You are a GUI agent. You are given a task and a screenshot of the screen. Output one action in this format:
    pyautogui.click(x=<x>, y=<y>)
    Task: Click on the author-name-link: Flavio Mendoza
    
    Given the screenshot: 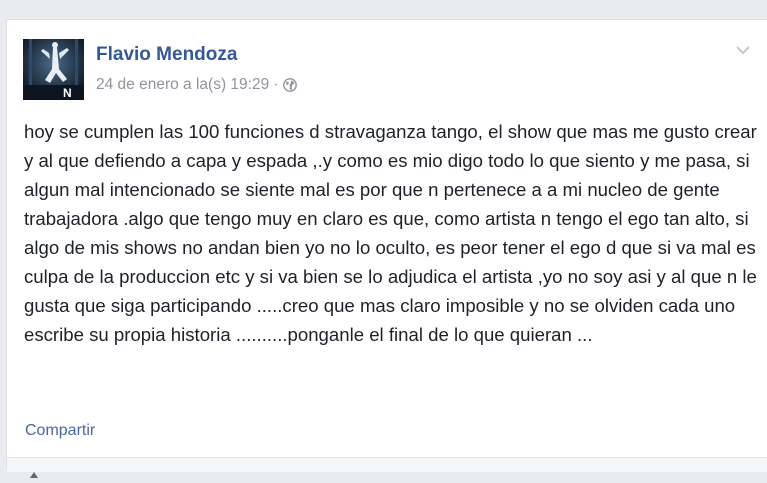 What is the action you would take?
    pyautogui.click(x=166, y=55)
    